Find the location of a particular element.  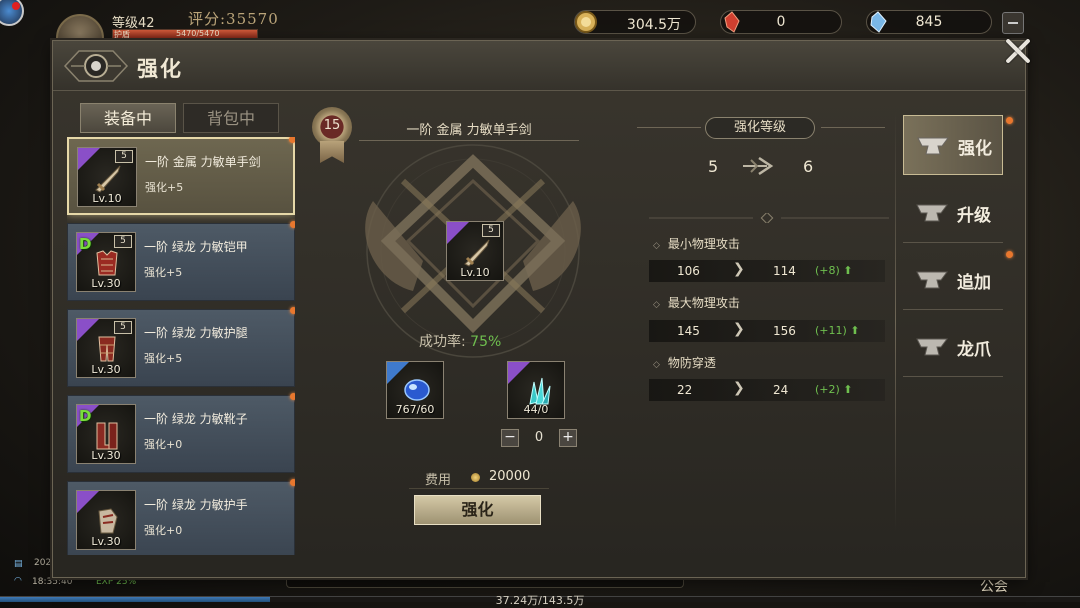

red-gem-value: 0 is located at coordinates (781, 22).